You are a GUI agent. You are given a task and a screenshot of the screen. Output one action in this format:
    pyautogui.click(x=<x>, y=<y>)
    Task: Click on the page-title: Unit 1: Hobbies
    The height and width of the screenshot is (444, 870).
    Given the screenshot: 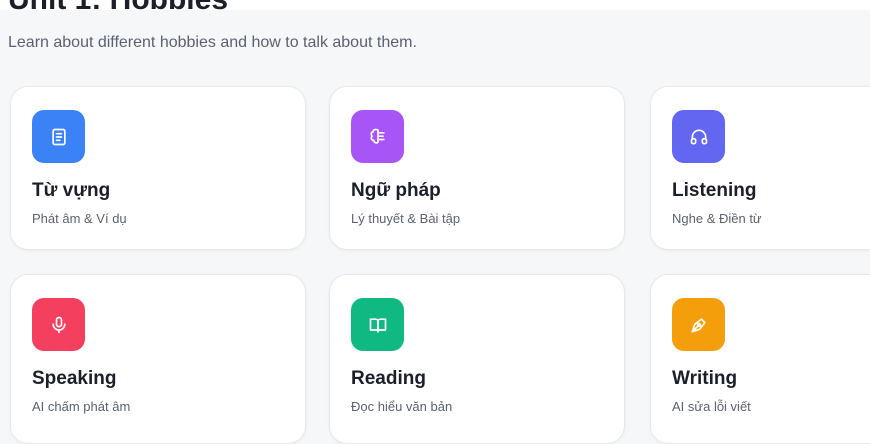 What is the action you would take?
    pyautogui.click(x=118, y=9)
    